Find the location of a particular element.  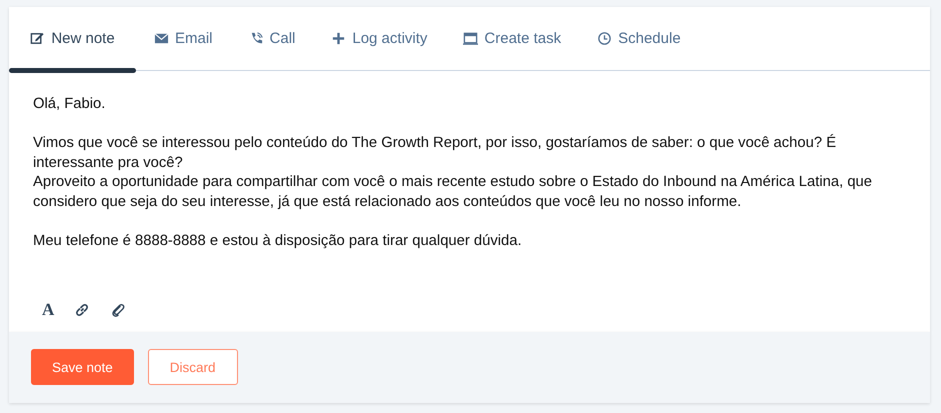

tab: Email is located at coordinates (183, 38).